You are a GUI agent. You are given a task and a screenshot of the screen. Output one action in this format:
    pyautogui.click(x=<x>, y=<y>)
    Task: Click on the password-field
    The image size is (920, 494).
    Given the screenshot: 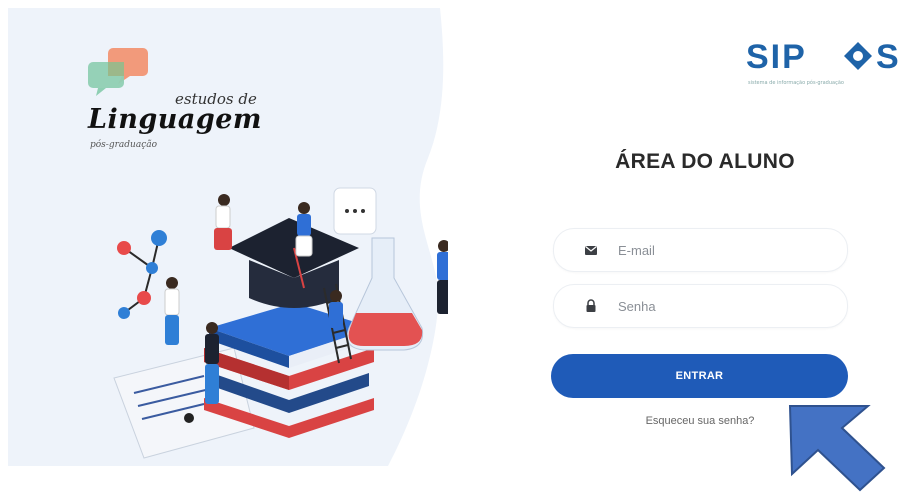 What is the action you would take?
    pyautogui.click(x=700, y=306)
    